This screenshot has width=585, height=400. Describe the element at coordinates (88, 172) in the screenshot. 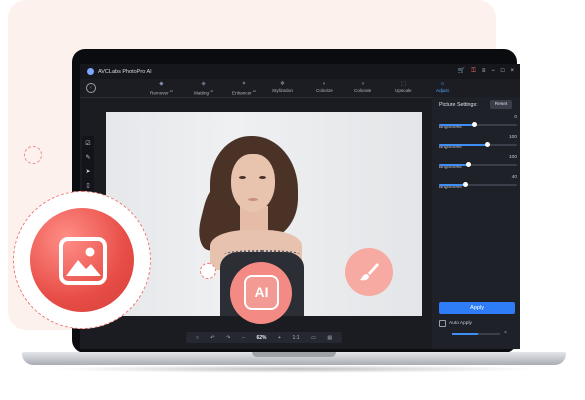

I see `pointer-tool-icon: ➤` at that location.